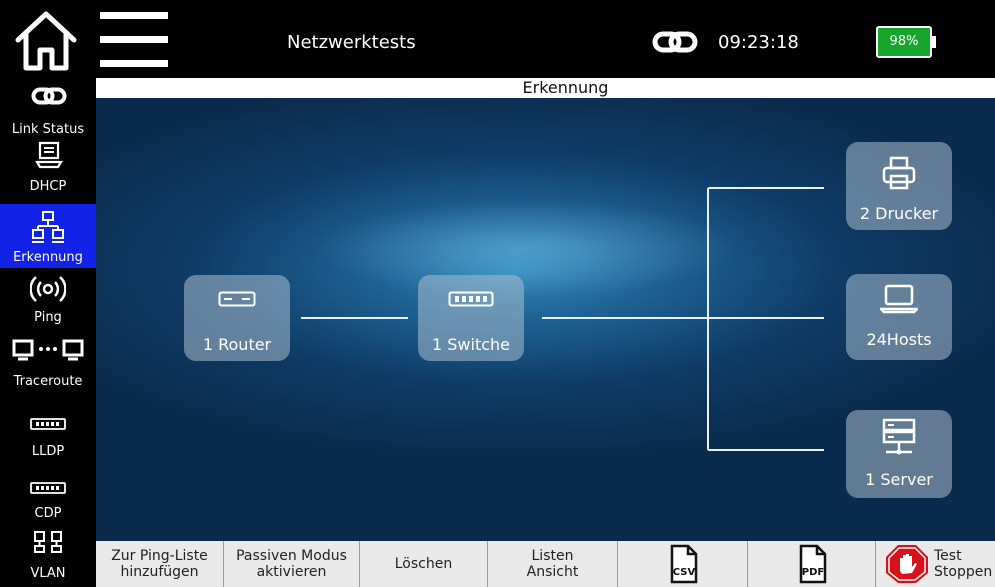 The width and height of the screenshot is (995, 587). What do you see at coordinates (291, 556) in the screenshot?
I see `button-label-line1: Passiven Modus` at bounding box center [291, 556].